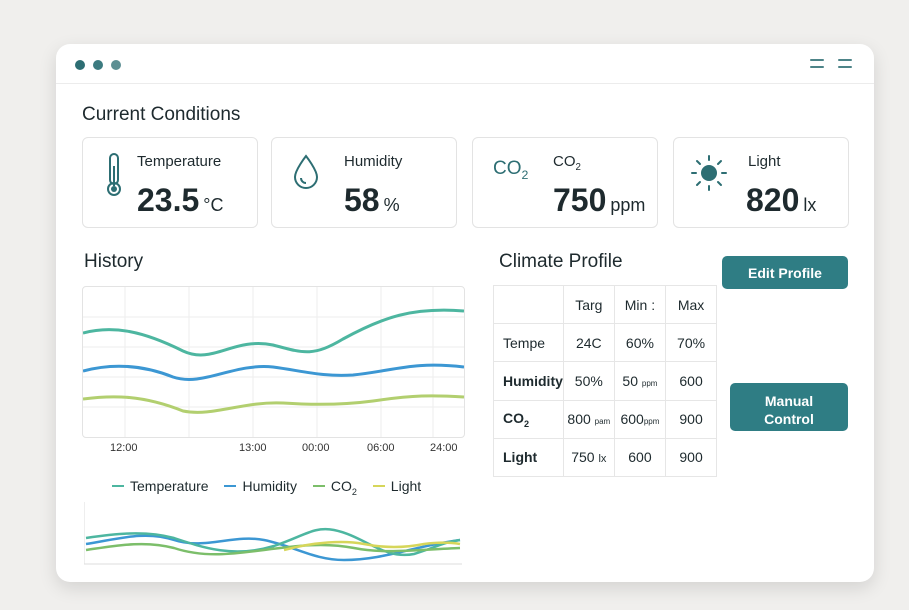  Describe the element at coordinates (334, 487) in the screenshot. I see `legend-item-co2: CO2` at that location.